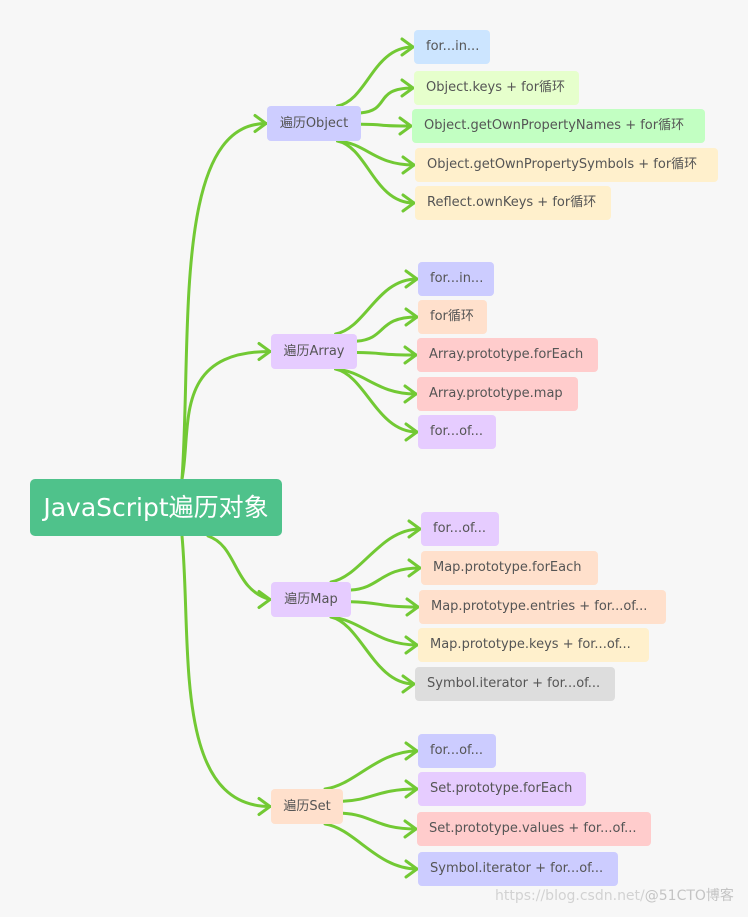  What do you see at coordinates (502, 789) in the screenshot?
I see `leaf-node: Set.prototype.forEach` at bounding box center [502, 789].